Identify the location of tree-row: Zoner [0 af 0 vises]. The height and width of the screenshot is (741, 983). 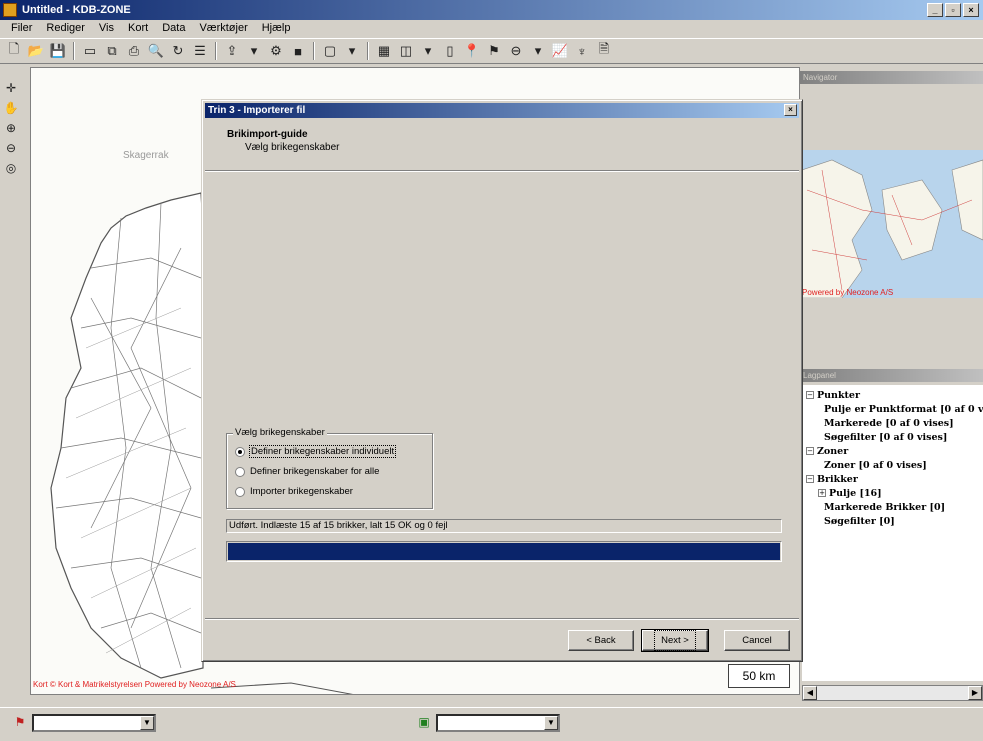
(892, 466).